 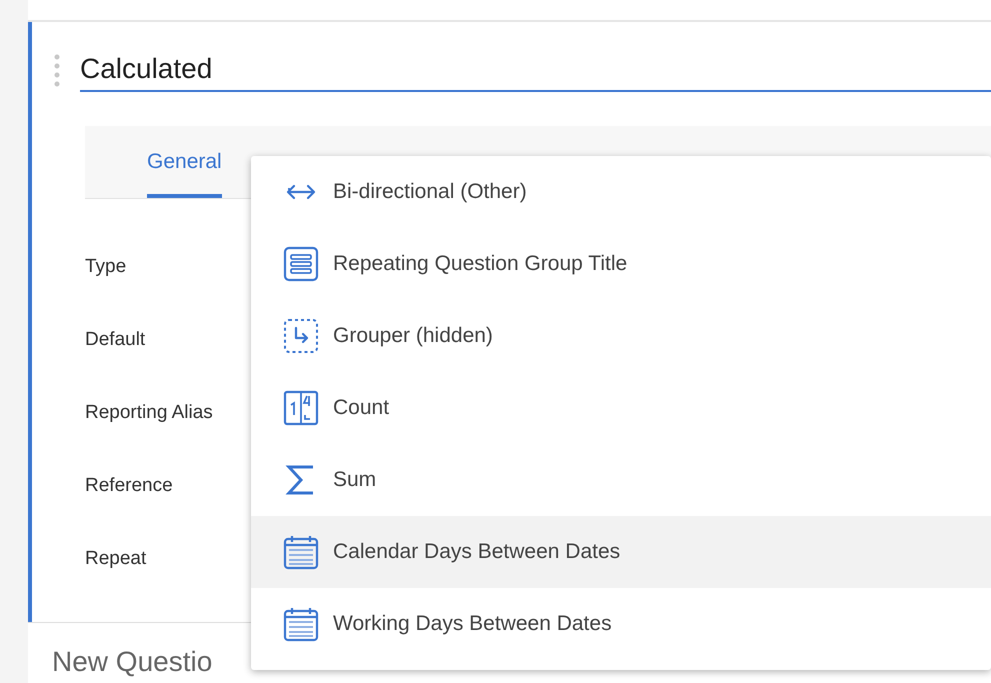 I want to click on question-title-field: Calculated, so click(x=535, y=72).